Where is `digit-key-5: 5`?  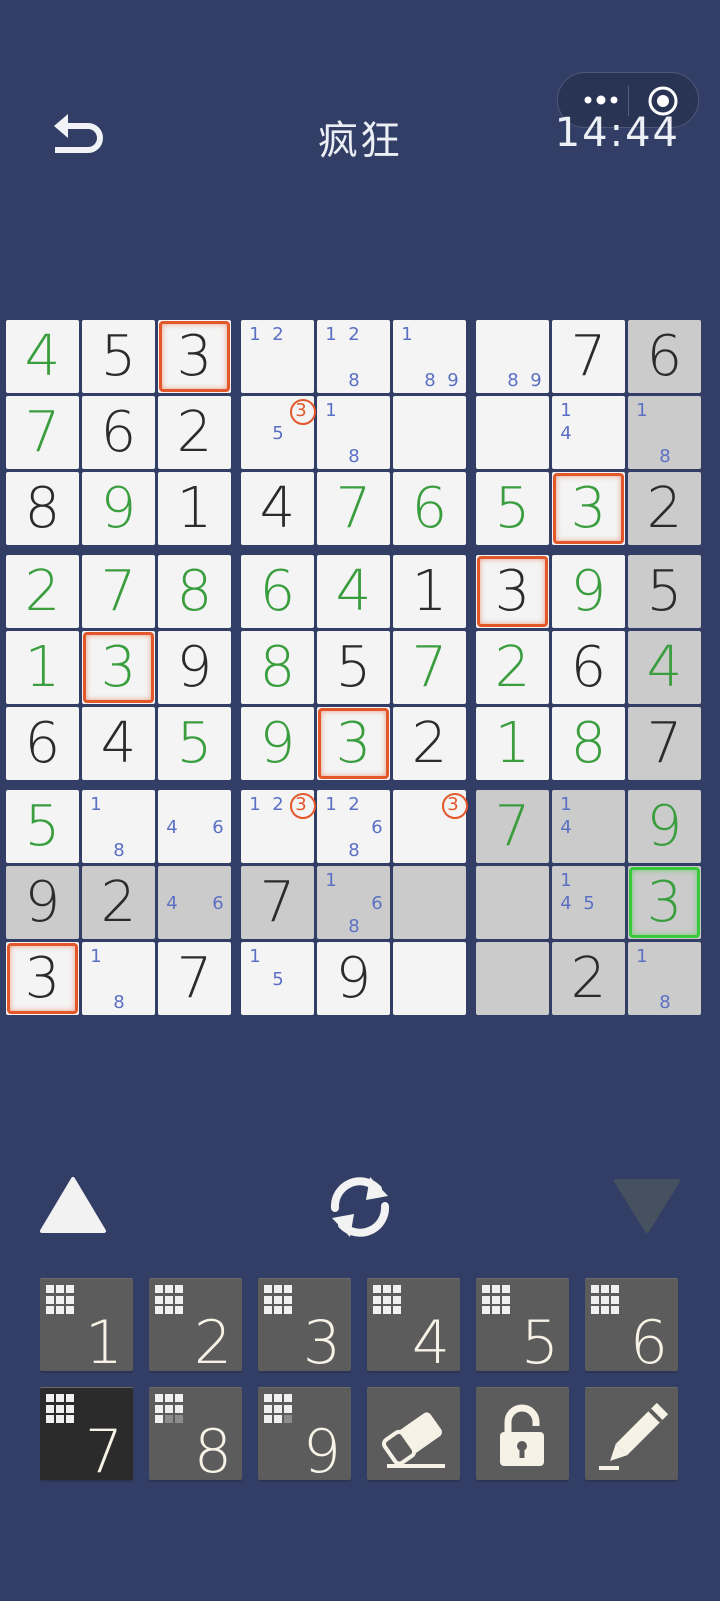 digit-key-5: 5 is located at coordinates (522, 1325).